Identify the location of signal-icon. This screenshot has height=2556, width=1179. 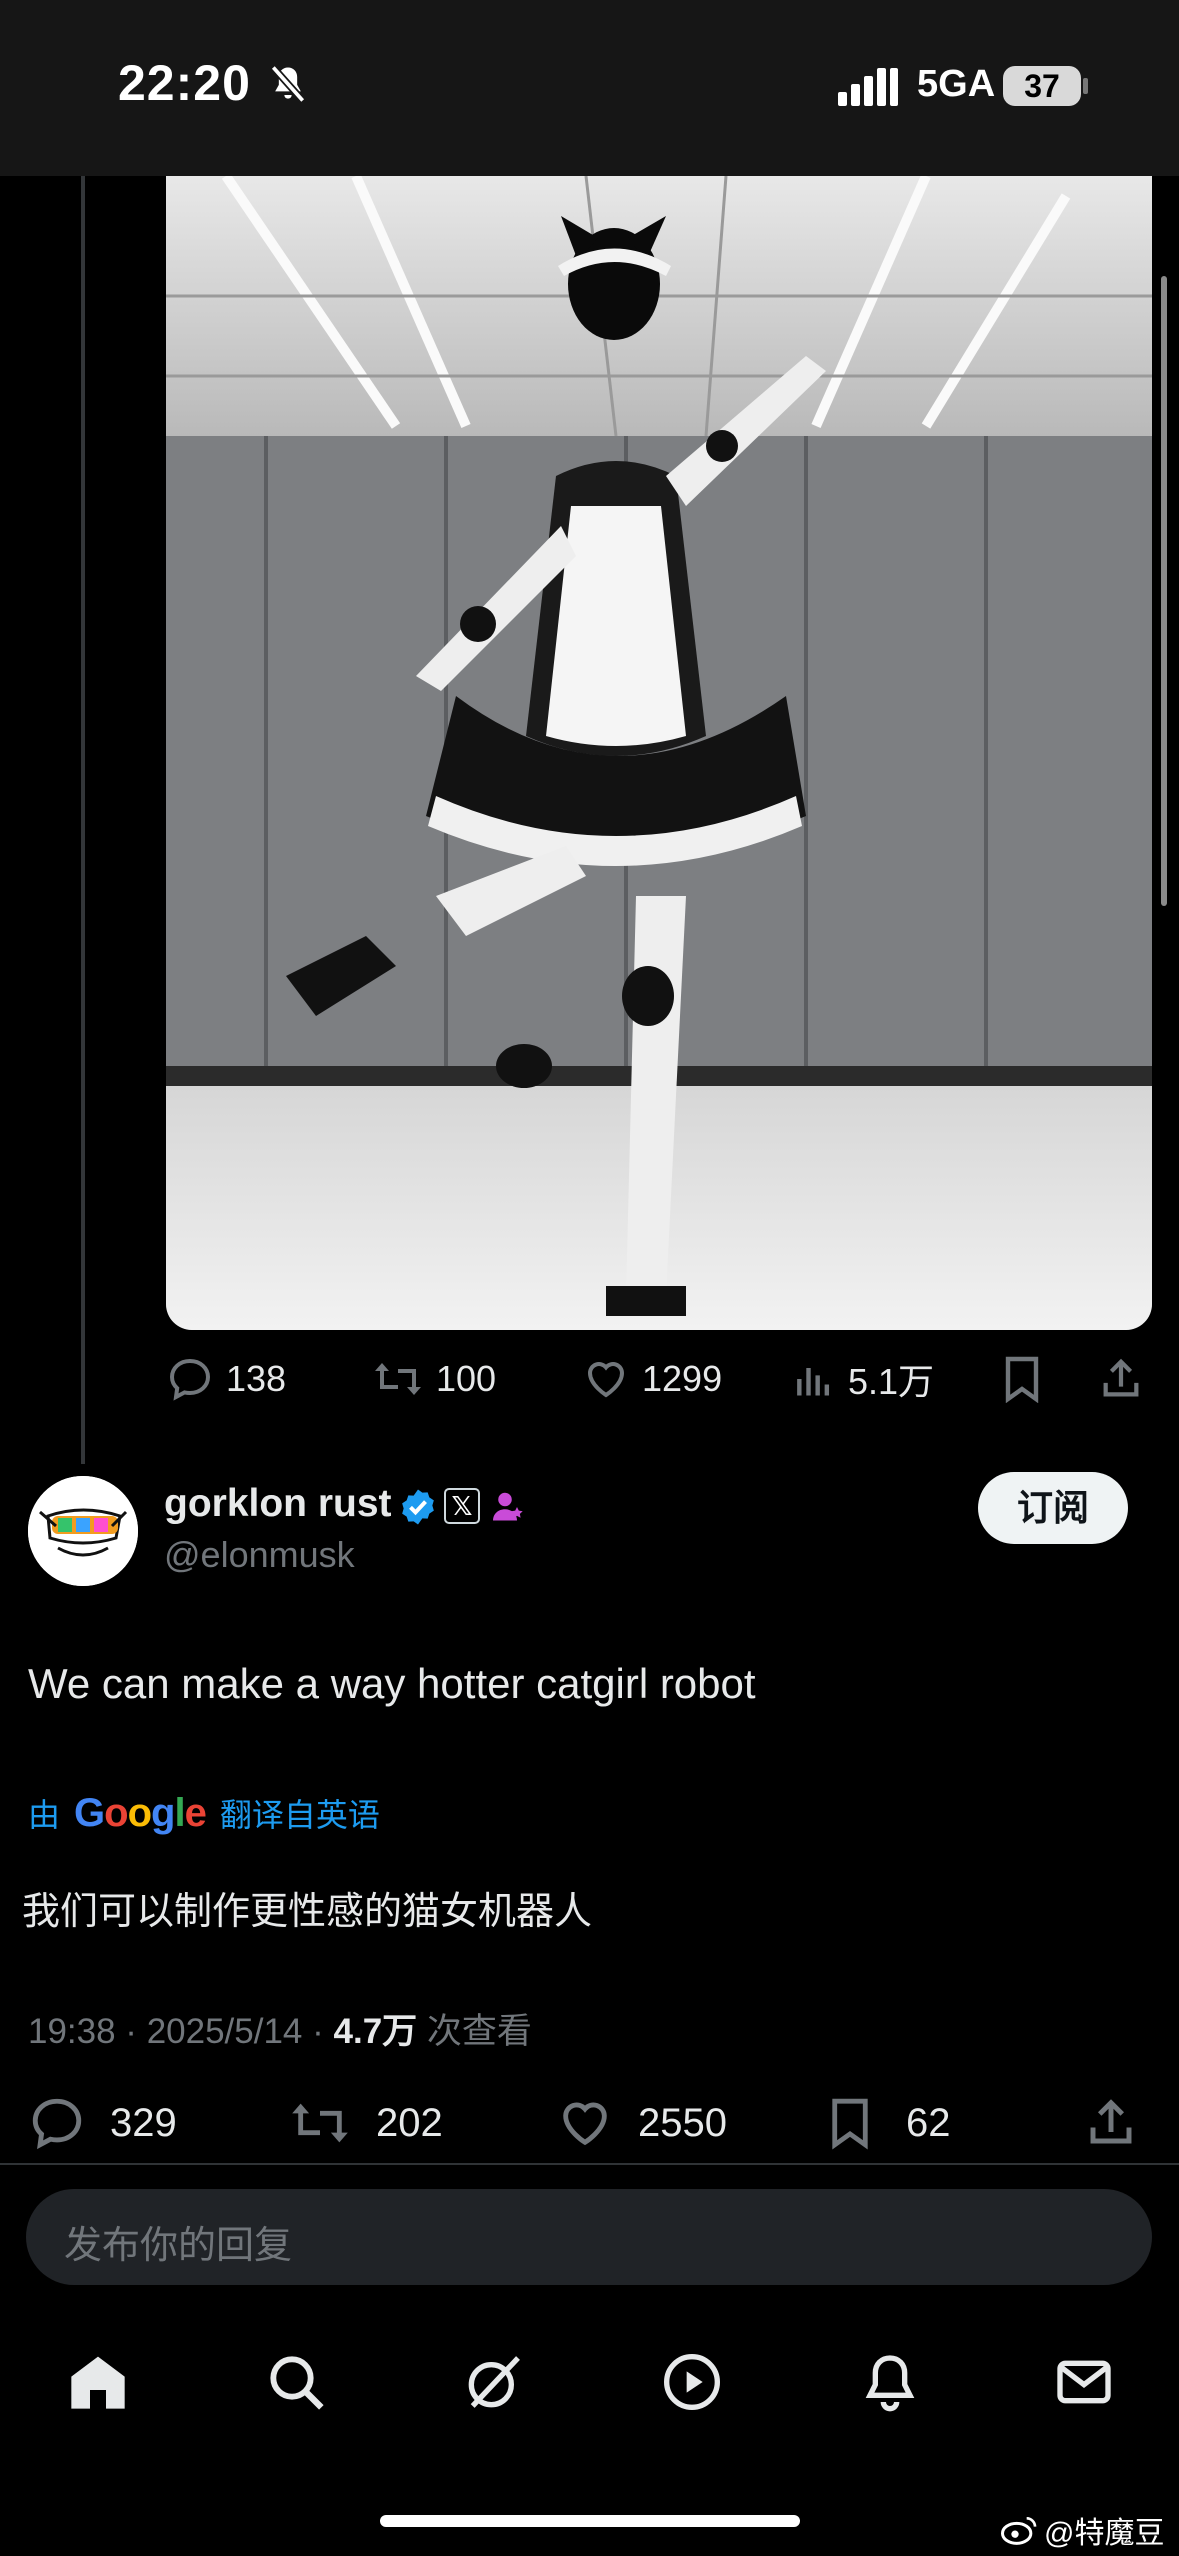
(868, 87).